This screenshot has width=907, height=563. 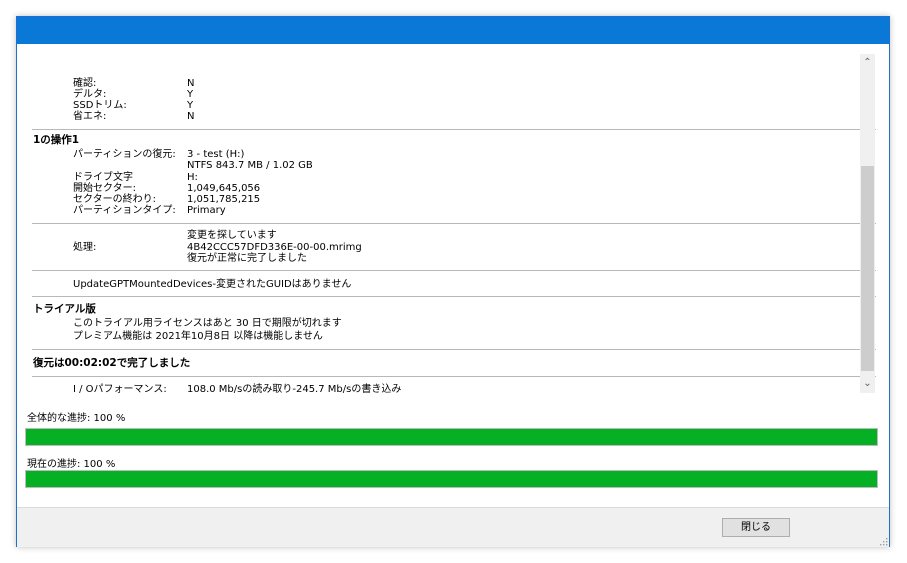 I want to click on option-label-ssd-trim: SSDトリム:, so click(x=100, y=105).